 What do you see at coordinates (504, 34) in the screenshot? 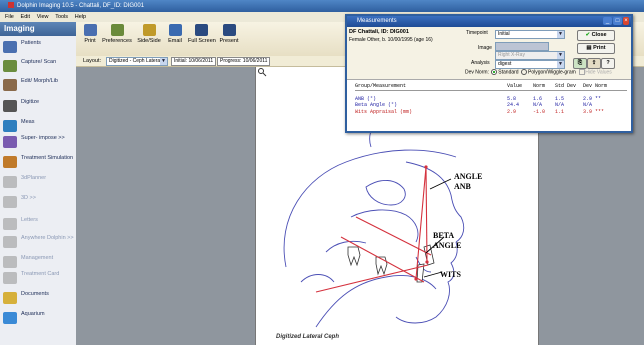
I see `timepoint-value: Initial` at bounding box center [504, 34].